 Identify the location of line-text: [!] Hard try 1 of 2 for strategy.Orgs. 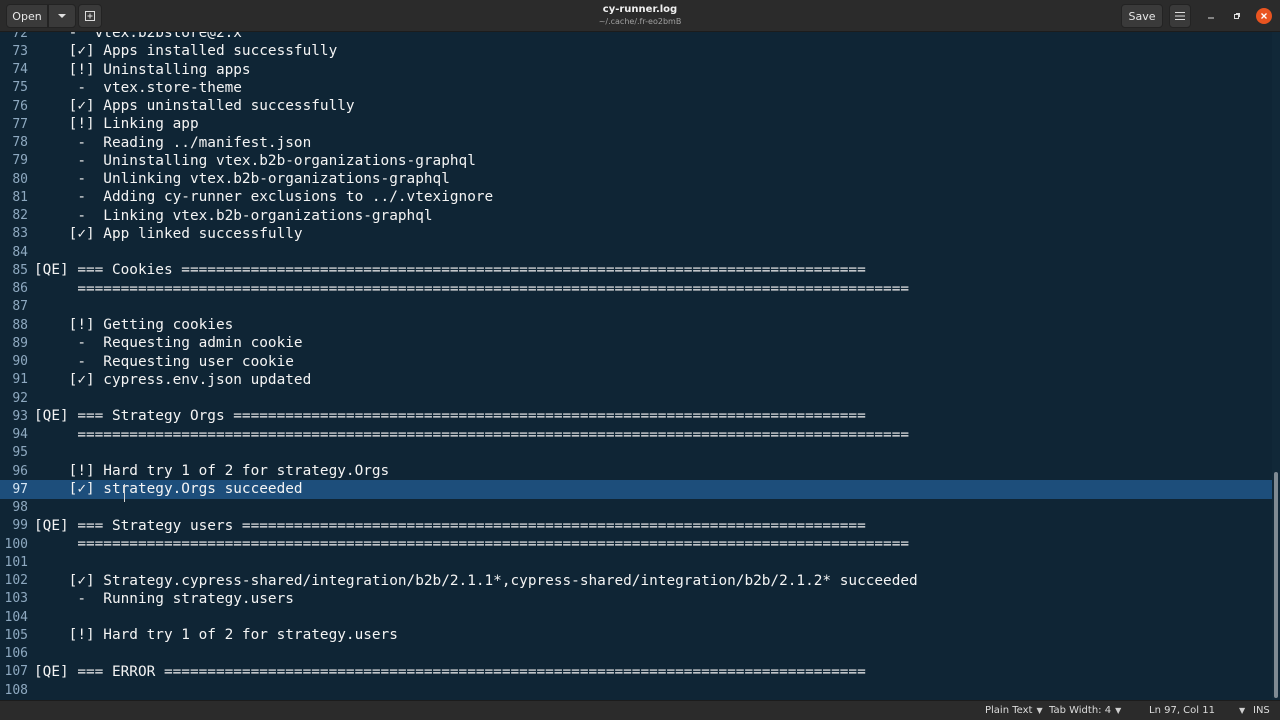
(212, 471).